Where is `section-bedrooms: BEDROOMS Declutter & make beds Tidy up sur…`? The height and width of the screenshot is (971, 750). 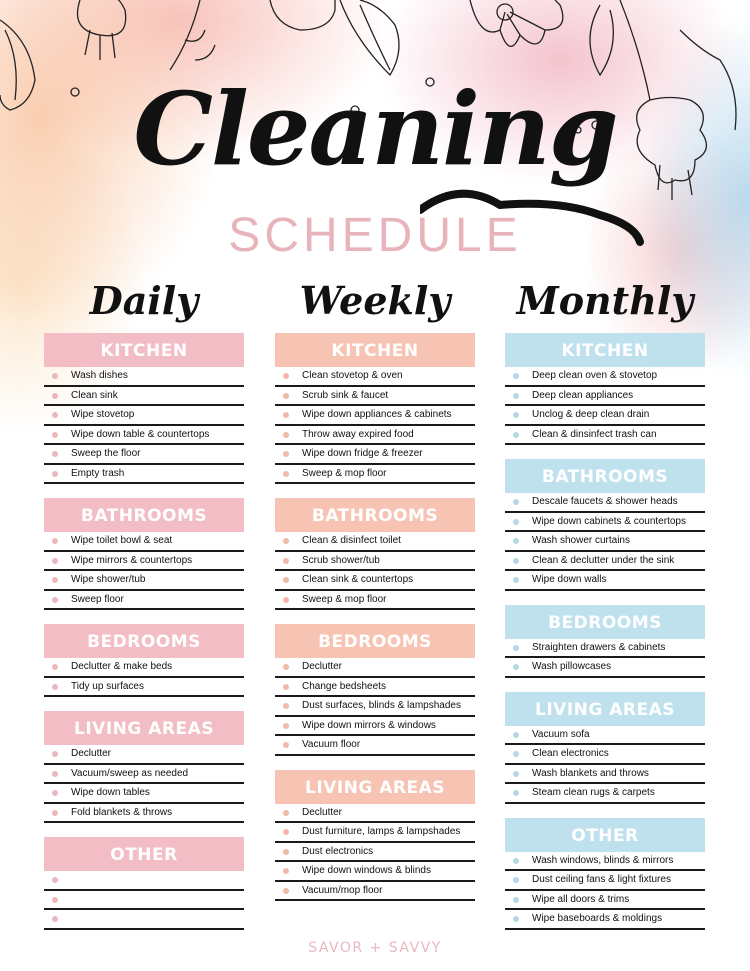
section-bedrooms: BEDROOMS Declutter & make beds Tidy up sur… is located at coordinates (144, 660).